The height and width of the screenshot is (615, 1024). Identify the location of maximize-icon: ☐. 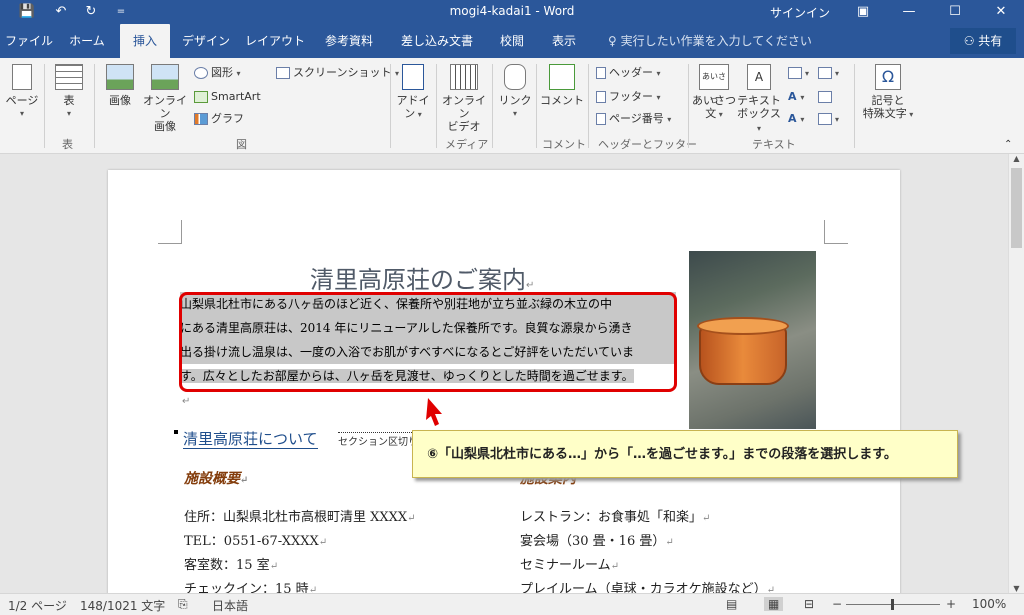
(955, 12).